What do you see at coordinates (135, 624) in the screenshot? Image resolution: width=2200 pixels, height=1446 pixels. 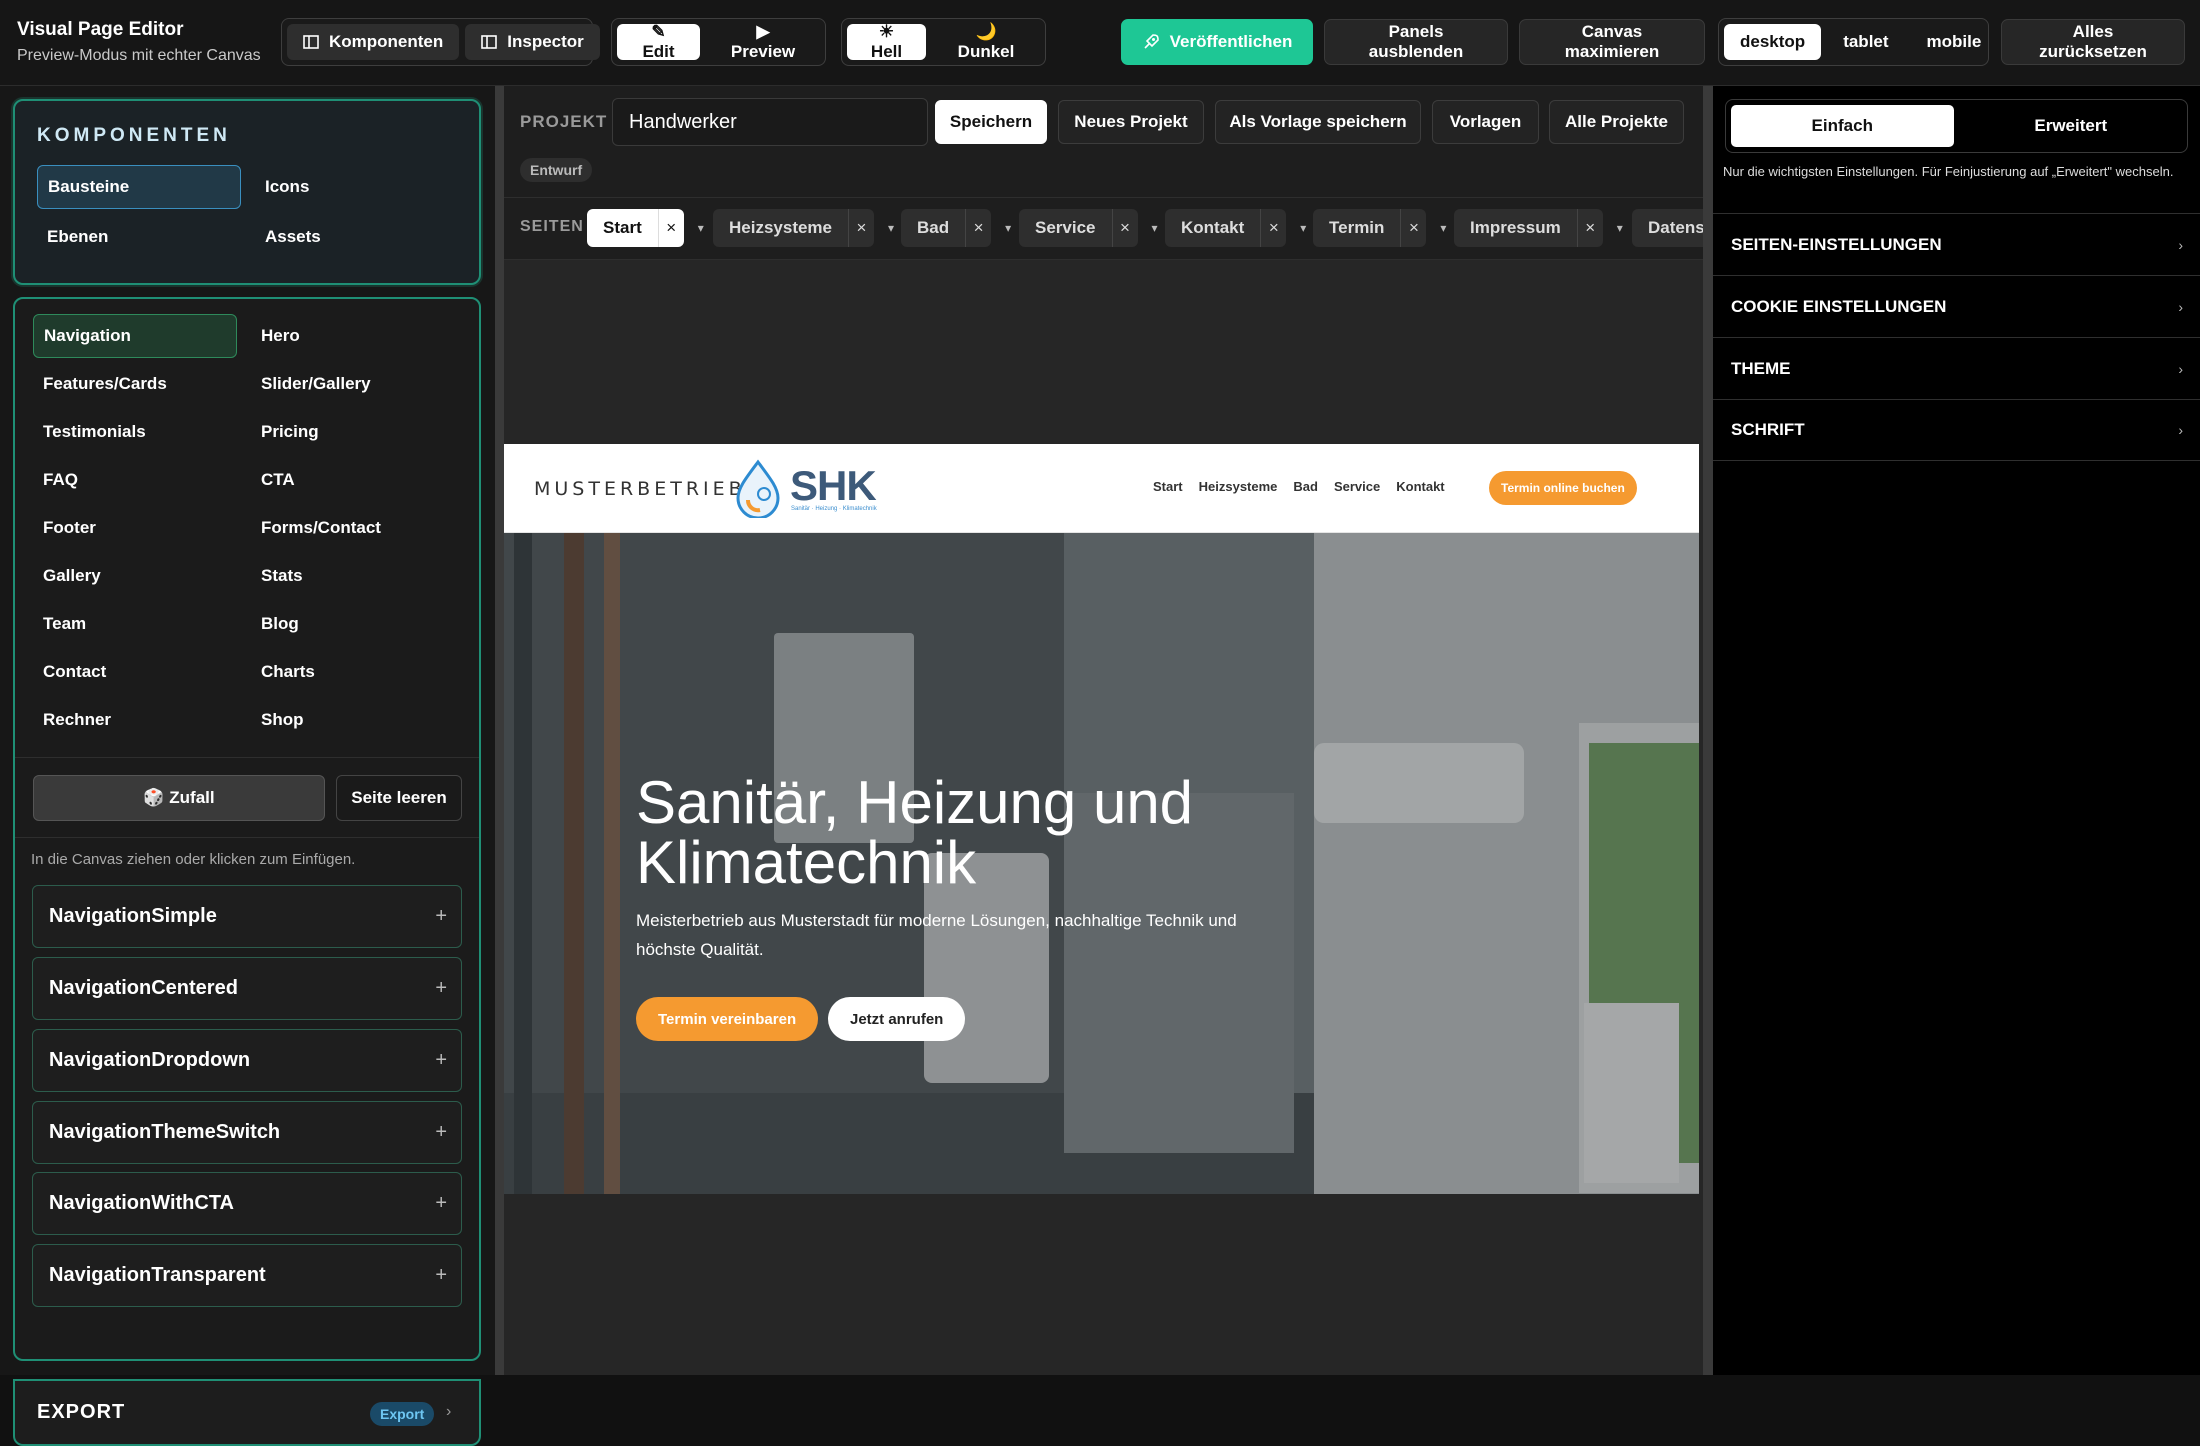 I see `category-team: Team` at bounding box center [135, 624].